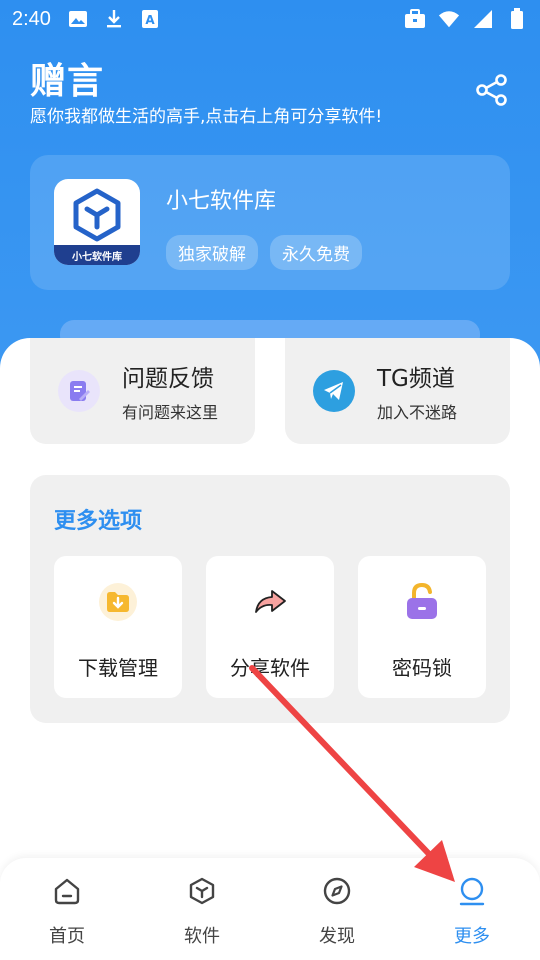 Image resolution: width=540 pixels, height=960 pixels. What do you see at coordinates (212, 252) in the screenshot?
I see `app-tag: 独家破解` at bounding box center [212, 252].